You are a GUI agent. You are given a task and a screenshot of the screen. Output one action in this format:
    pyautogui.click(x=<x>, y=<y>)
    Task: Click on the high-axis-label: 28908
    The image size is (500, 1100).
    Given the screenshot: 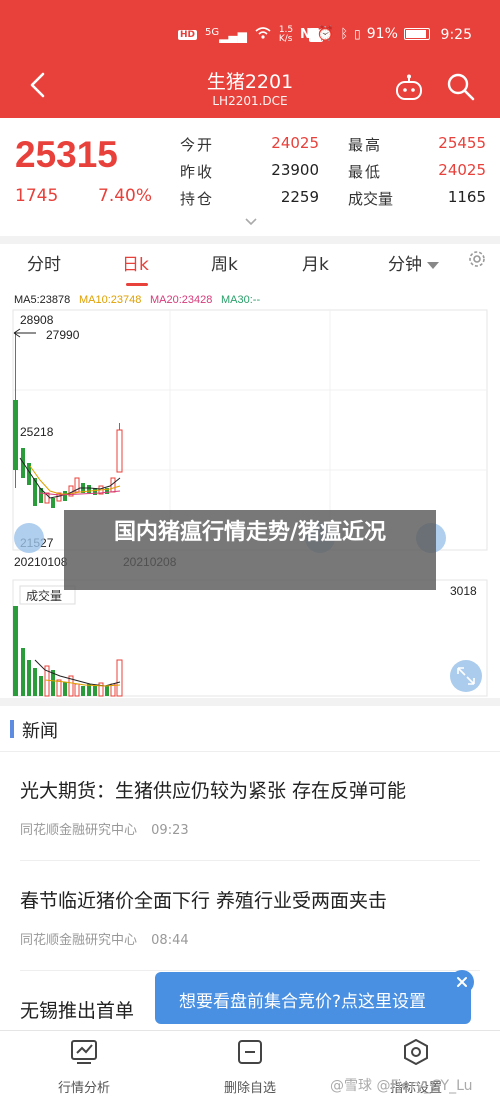 What is the action you would take?
    pyautogui.click(x=37, y=320)
    